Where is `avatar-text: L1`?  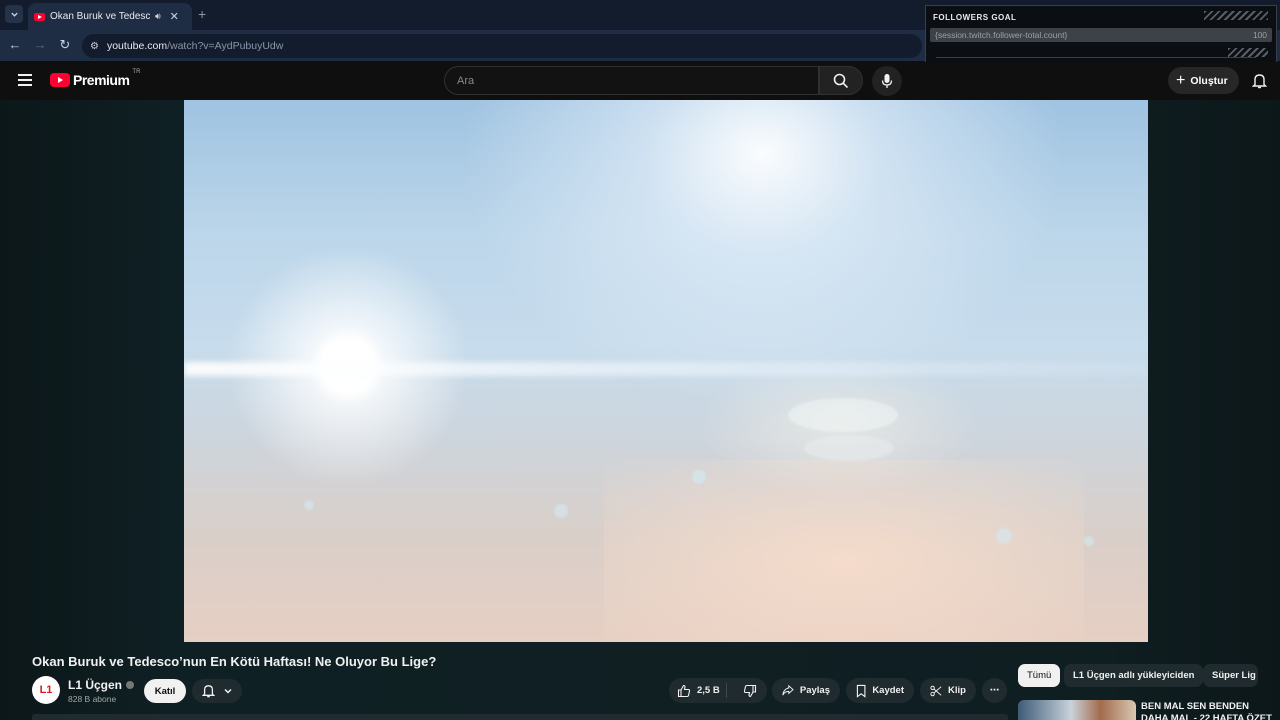 avatar-text: L1 is located at coordinates (46, 690).